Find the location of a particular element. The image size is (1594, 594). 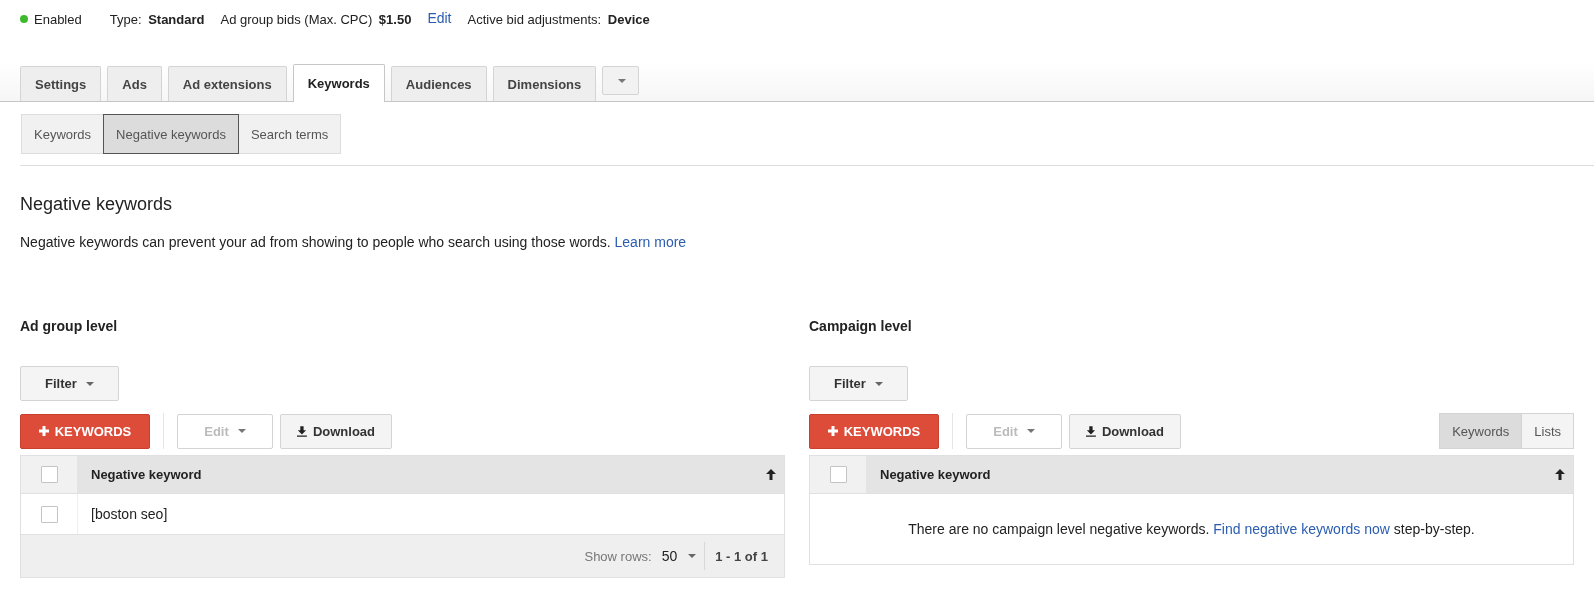

subtab: Negative keywords is located at coordinates (171, 134).